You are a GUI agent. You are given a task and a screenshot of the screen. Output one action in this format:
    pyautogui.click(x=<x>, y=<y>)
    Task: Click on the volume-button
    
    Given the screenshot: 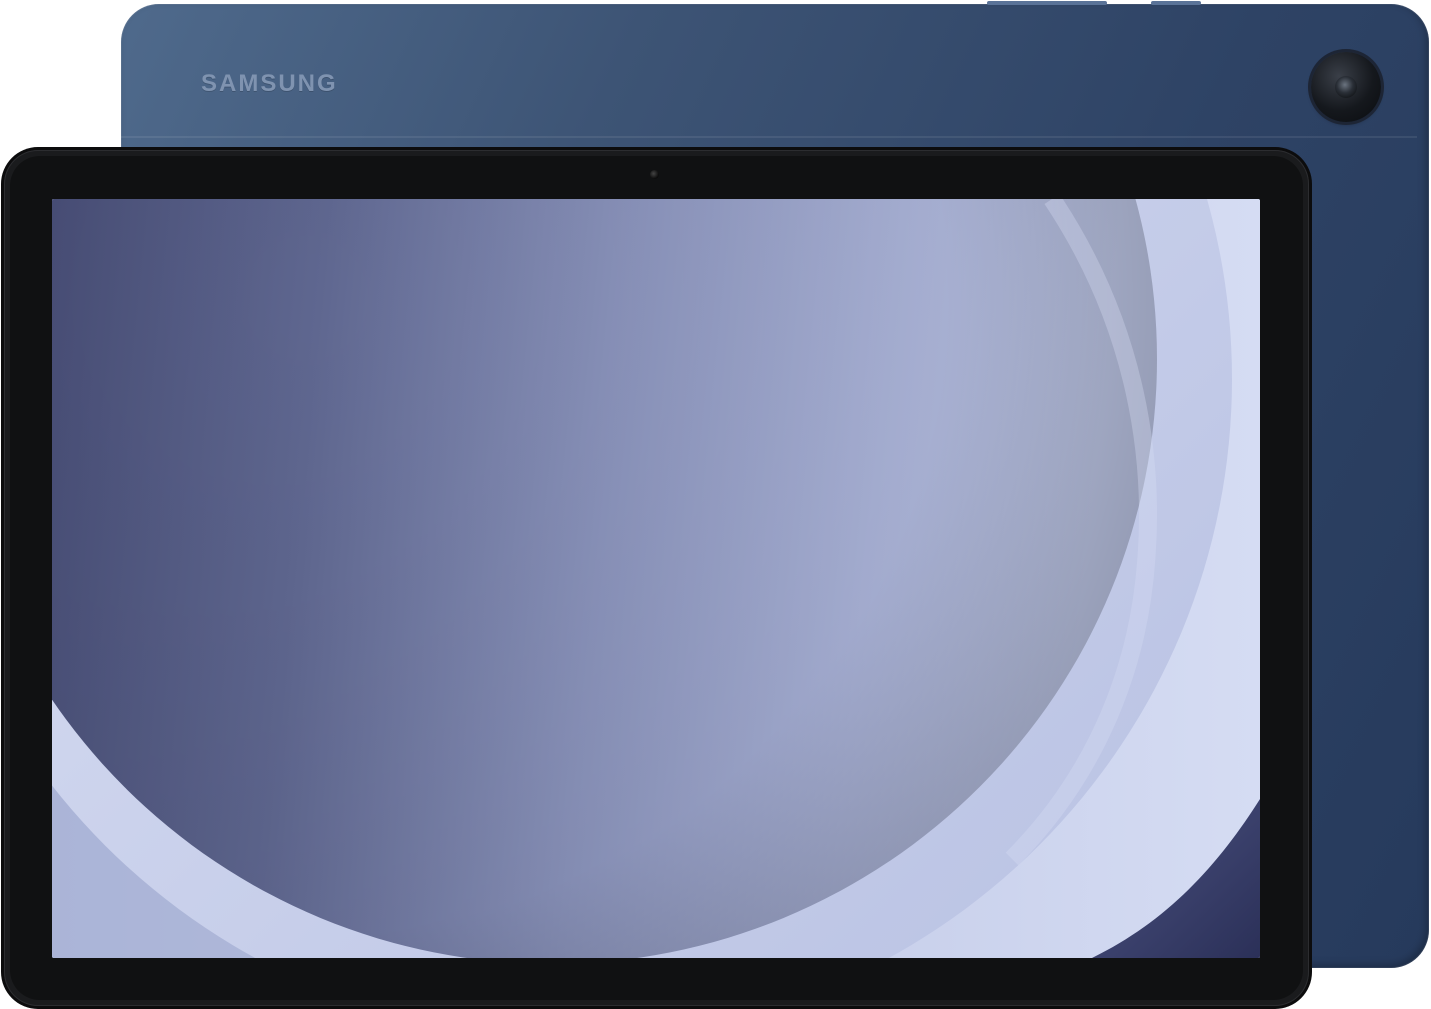 What is the action you would take?
    pyautogui.click(x=1047, y=3)
    